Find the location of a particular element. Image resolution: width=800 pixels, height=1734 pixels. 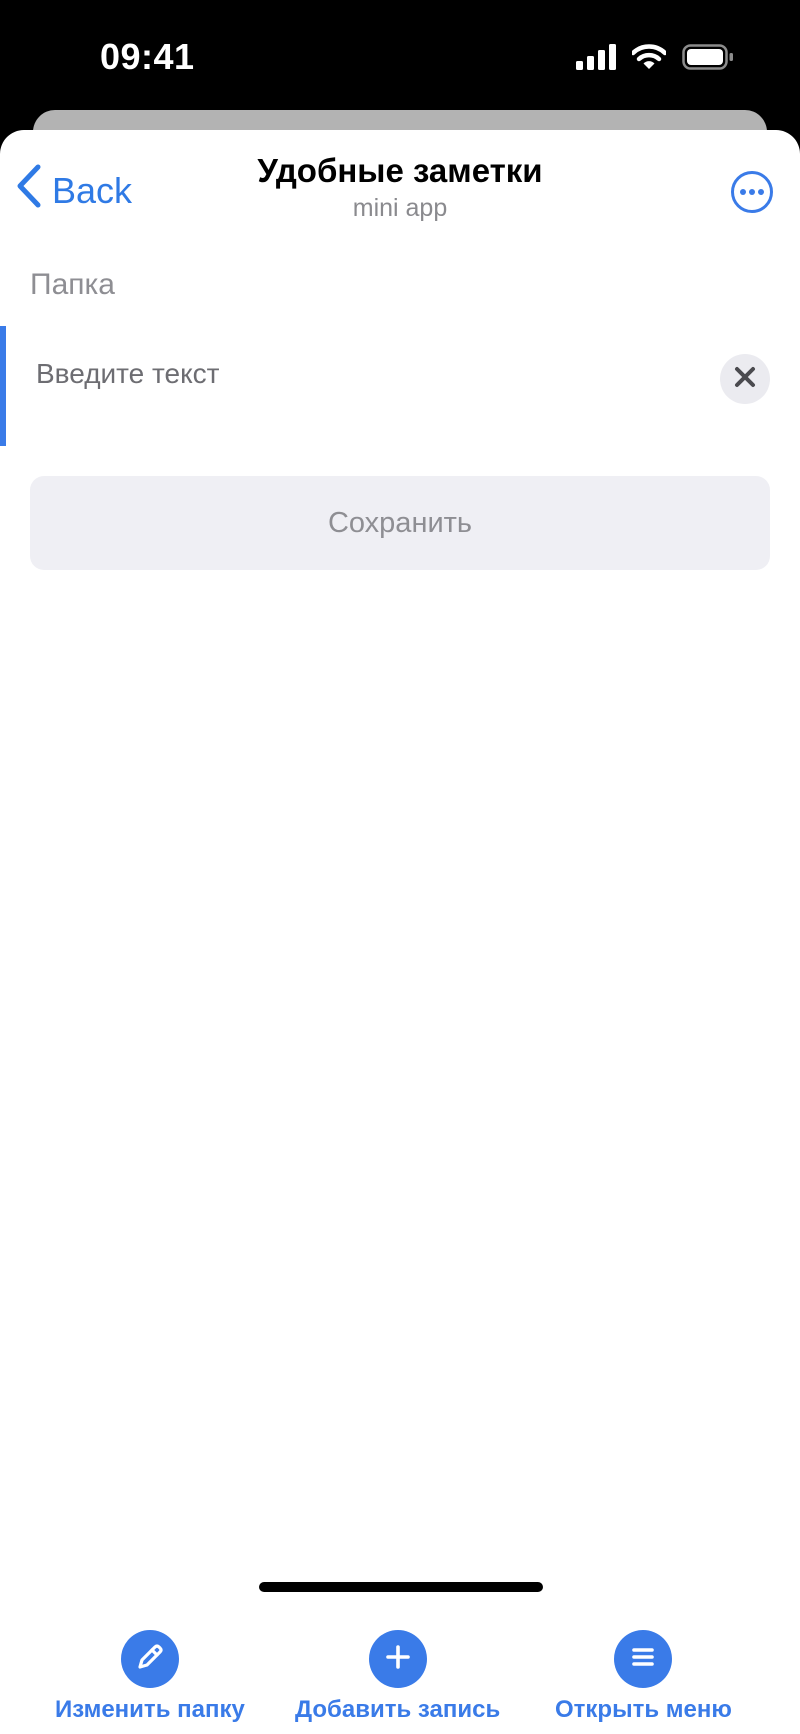

battery-icon is located at coordinates (708, 59).